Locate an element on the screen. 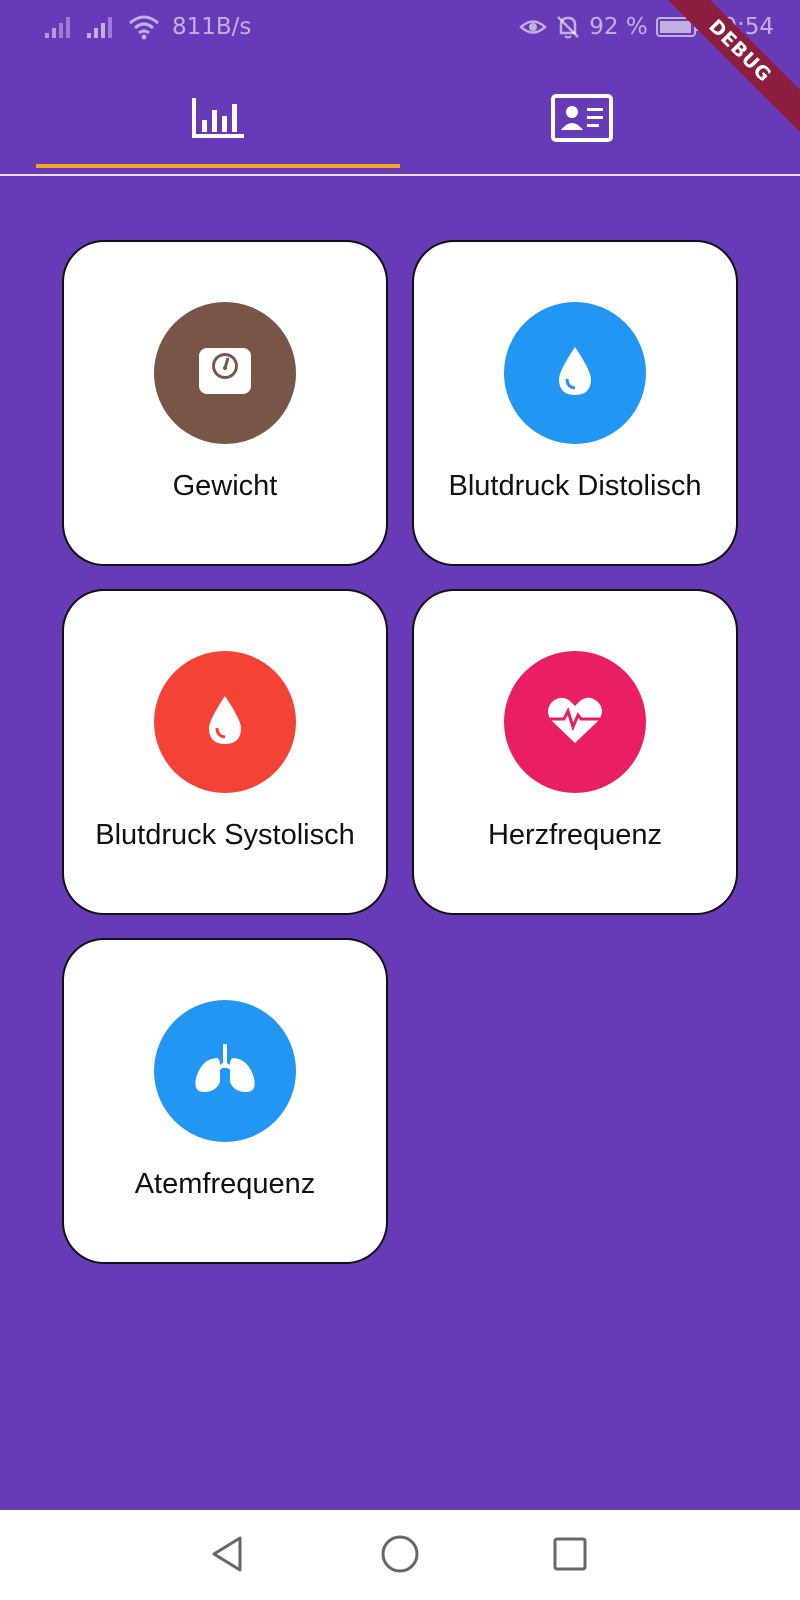 The width and height of the screenshot is (800, 1600). tile-blutdruck-systolisch: Blutdruck Systolisch is located at coordinates (225, 752).